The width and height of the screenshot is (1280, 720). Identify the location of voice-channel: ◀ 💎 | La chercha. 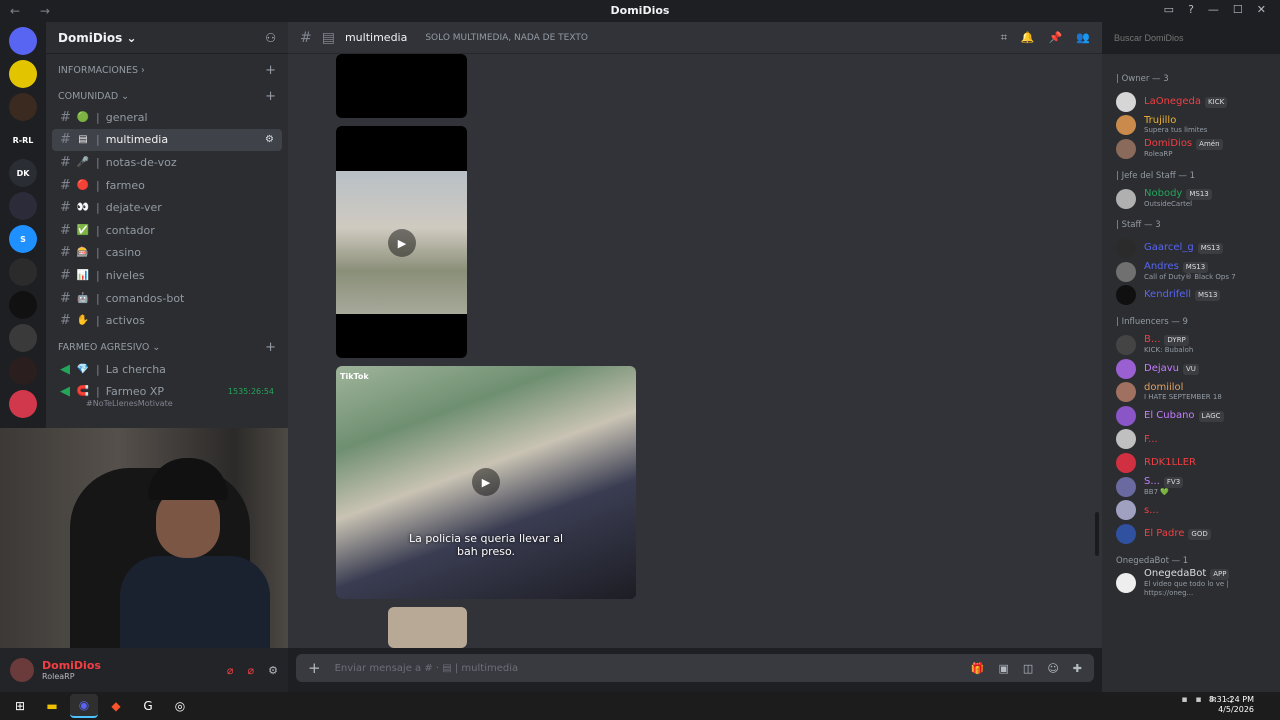
(167, 369).